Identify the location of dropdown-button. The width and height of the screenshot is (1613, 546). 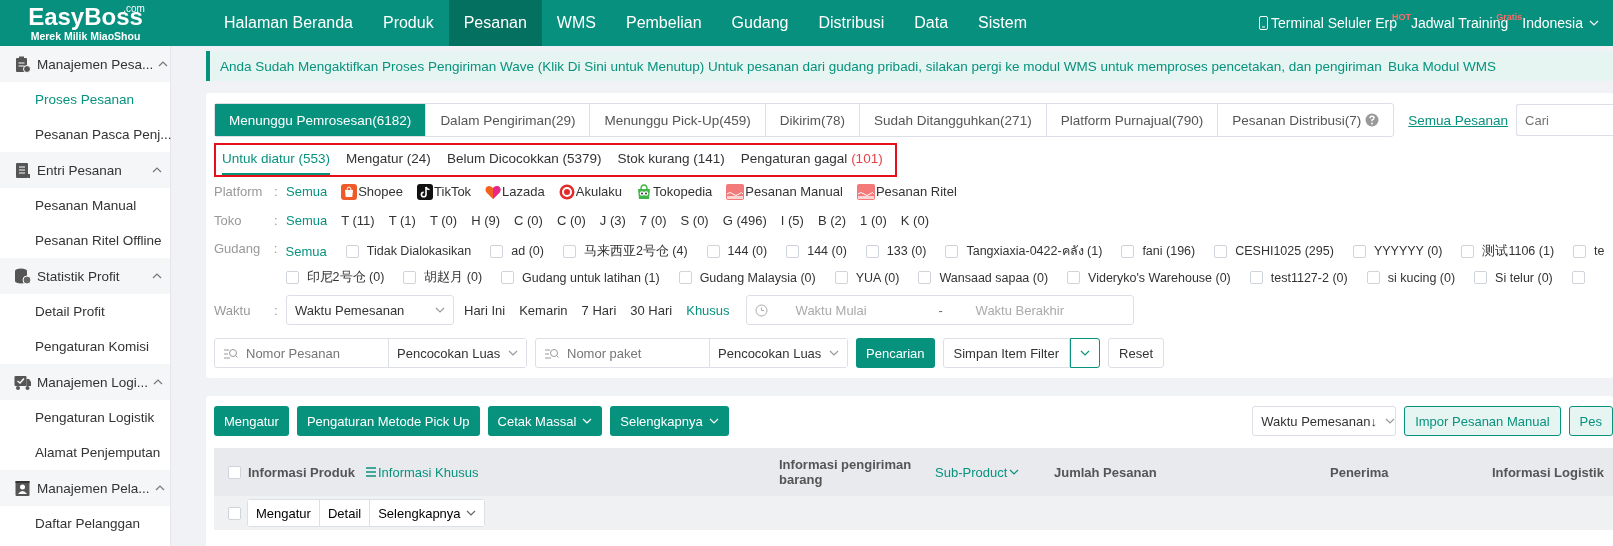
(1085, 353).